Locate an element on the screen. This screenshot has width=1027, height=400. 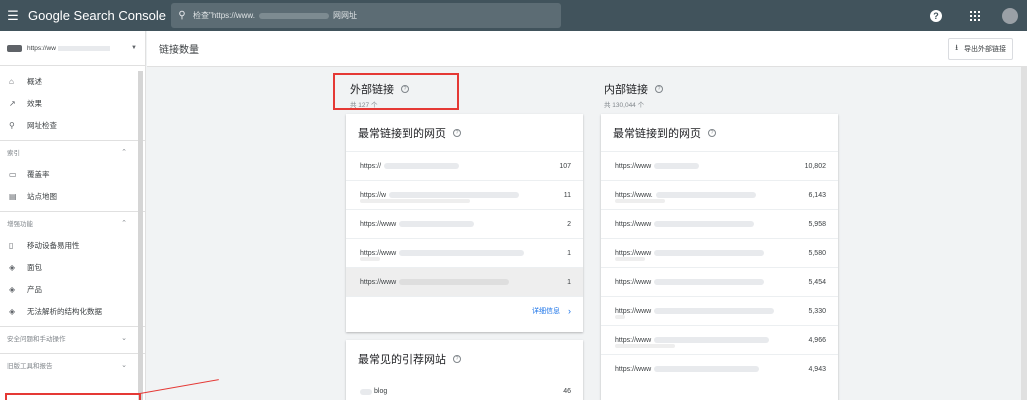
section-enhancements: 增强功能 ⌃ is located at coordinates (72, 222).